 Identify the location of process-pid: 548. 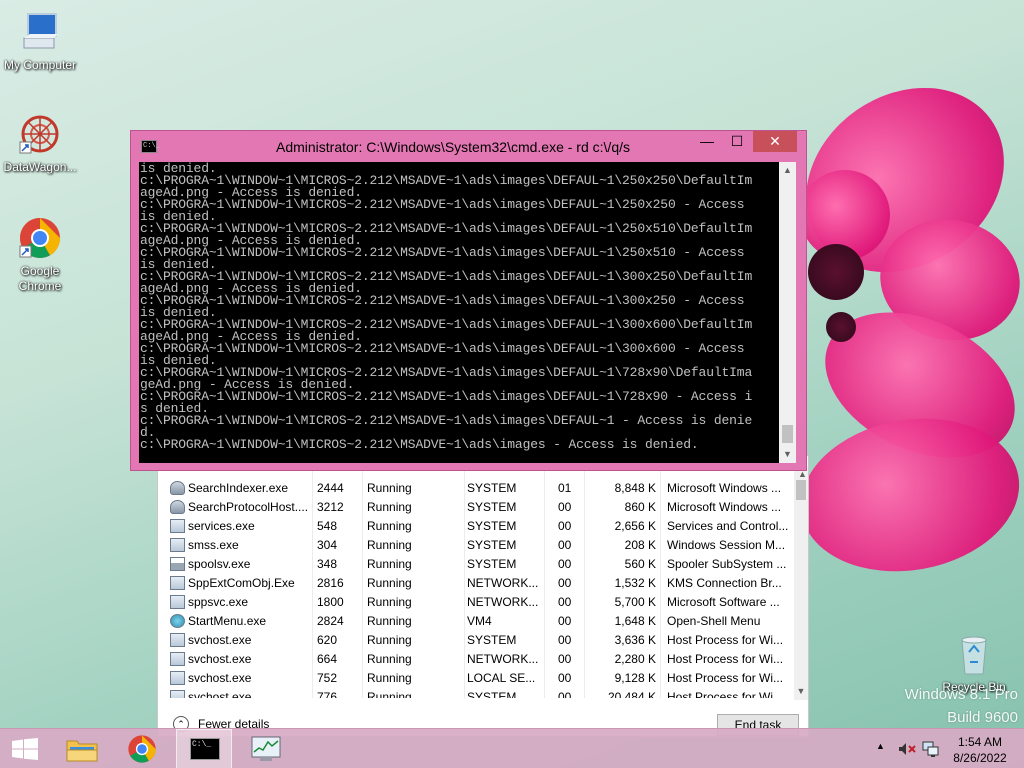
(327, 526).